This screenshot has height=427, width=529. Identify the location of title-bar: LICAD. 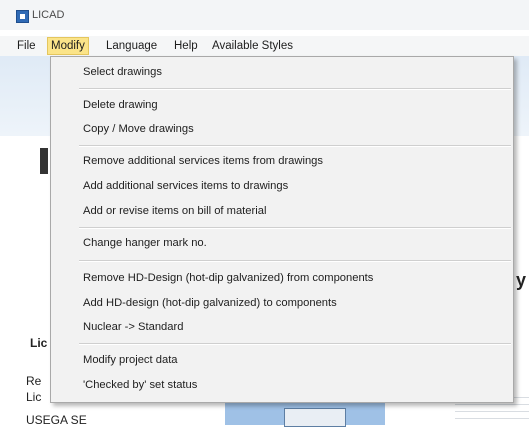
(264, 15).